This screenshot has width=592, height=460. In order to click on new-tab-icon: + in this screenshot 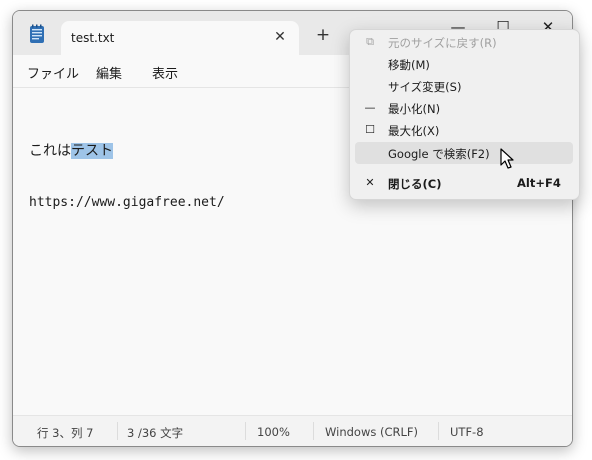, I will do `click(323, 35)`.